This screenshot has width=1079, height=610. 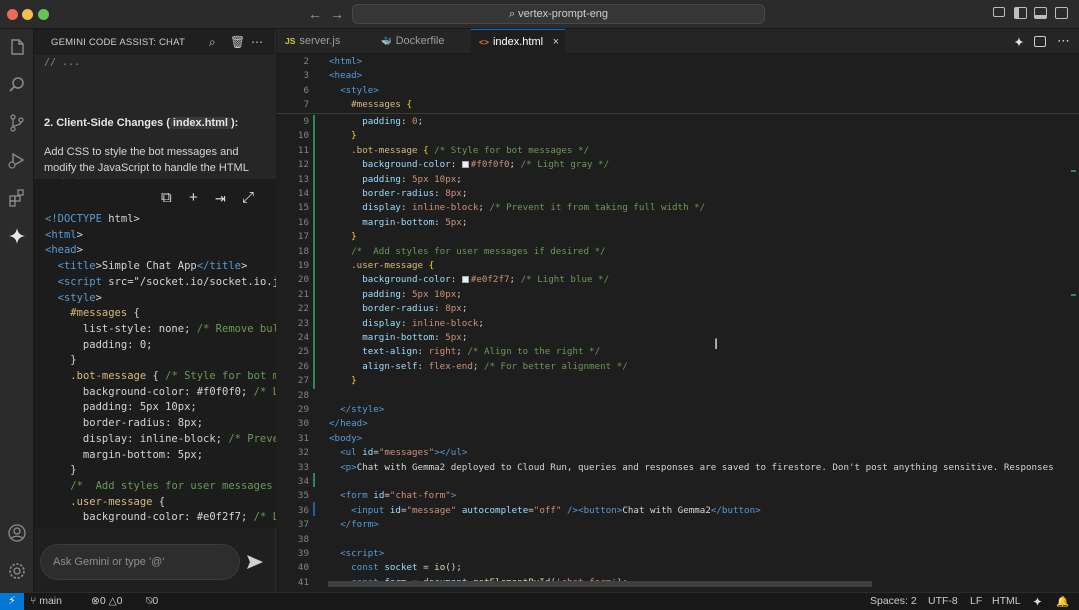 I want to click on line-number: 30, so click(x=303, y=424).